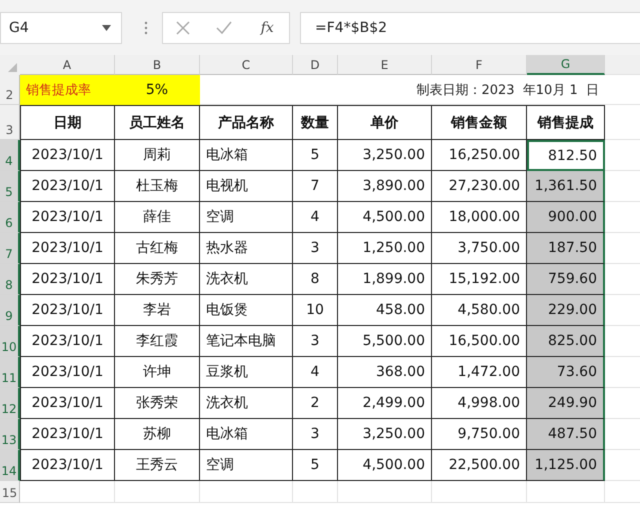 This screenshot has height=507, width=640. Describe the element at coordinates (10, 434) in the screenshot. I see `row-header: 13` at that location.